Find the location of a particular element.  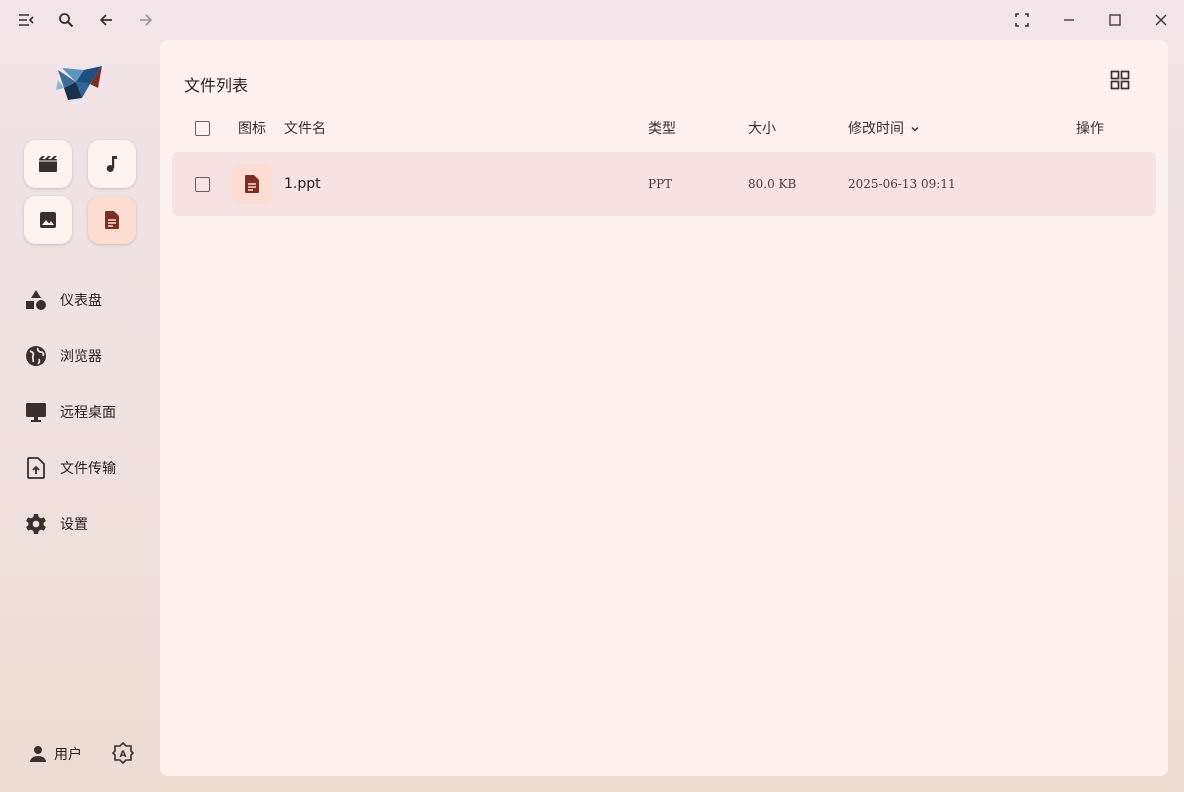

sidebar: 仪表盘 浏览器 远程桌面 文件传输 设置 用户 A is located at coordinates (80, 416).